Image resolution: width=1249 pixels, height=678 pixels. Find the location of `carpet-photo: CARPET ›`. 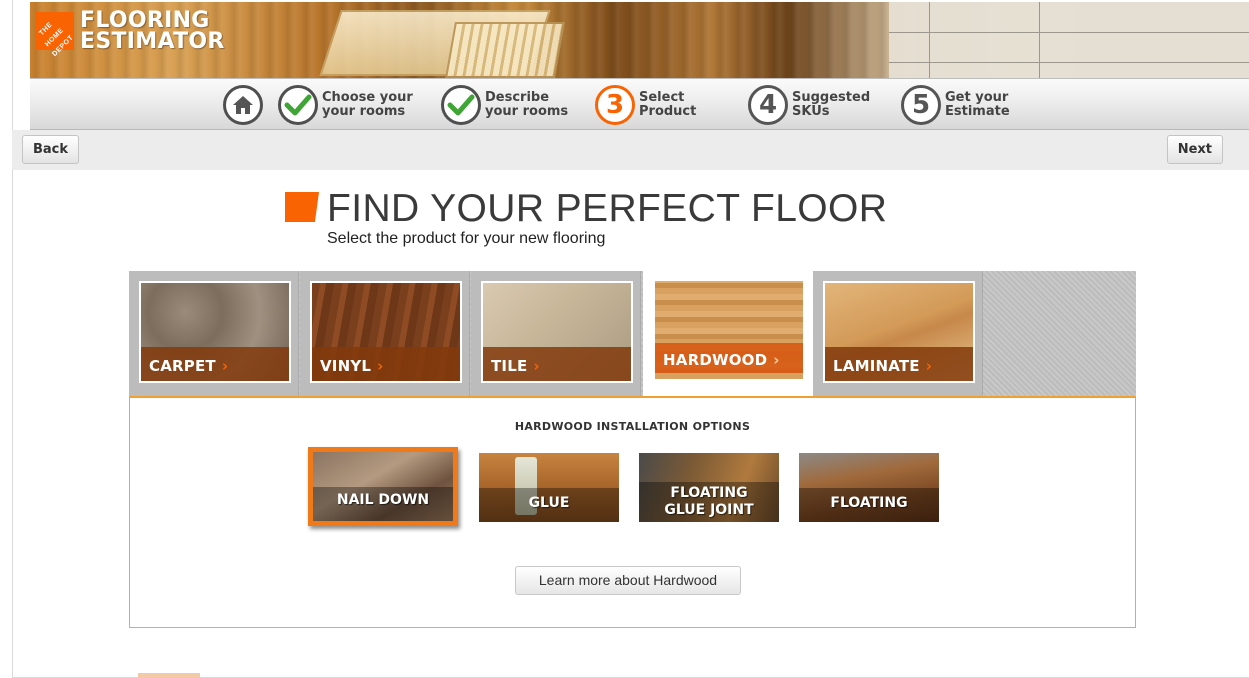

carpet-photo: CARPET › is located at coordinates (215, 332).